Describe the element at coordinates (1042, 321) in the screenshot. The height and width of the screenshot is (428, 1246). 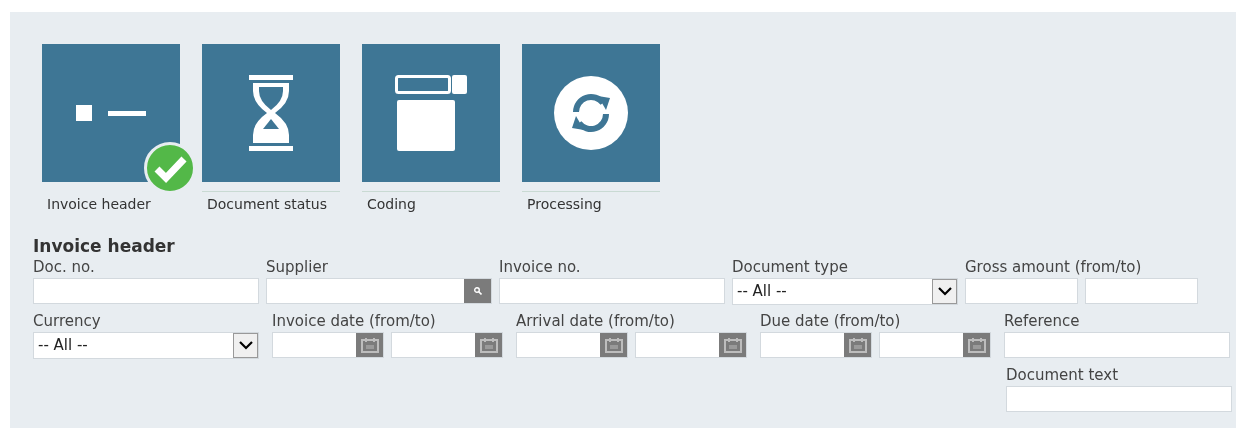
I see `field-label: Reference` at that location.